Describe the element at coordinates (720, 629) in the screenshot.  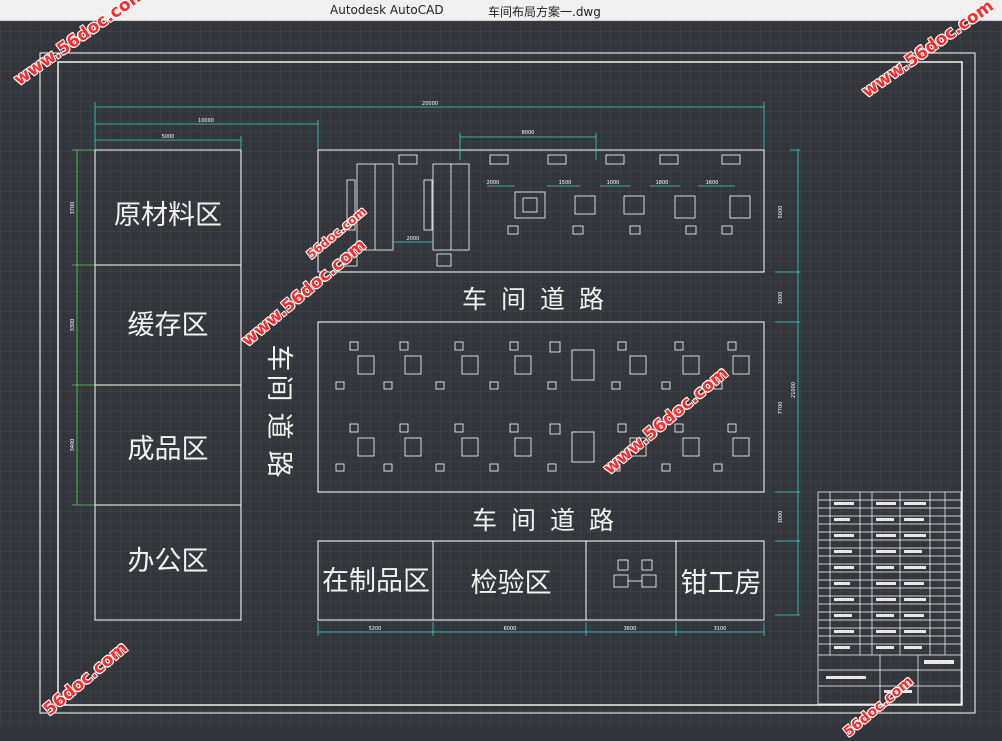
I see `dim-bottom-4: 3100` at that location.